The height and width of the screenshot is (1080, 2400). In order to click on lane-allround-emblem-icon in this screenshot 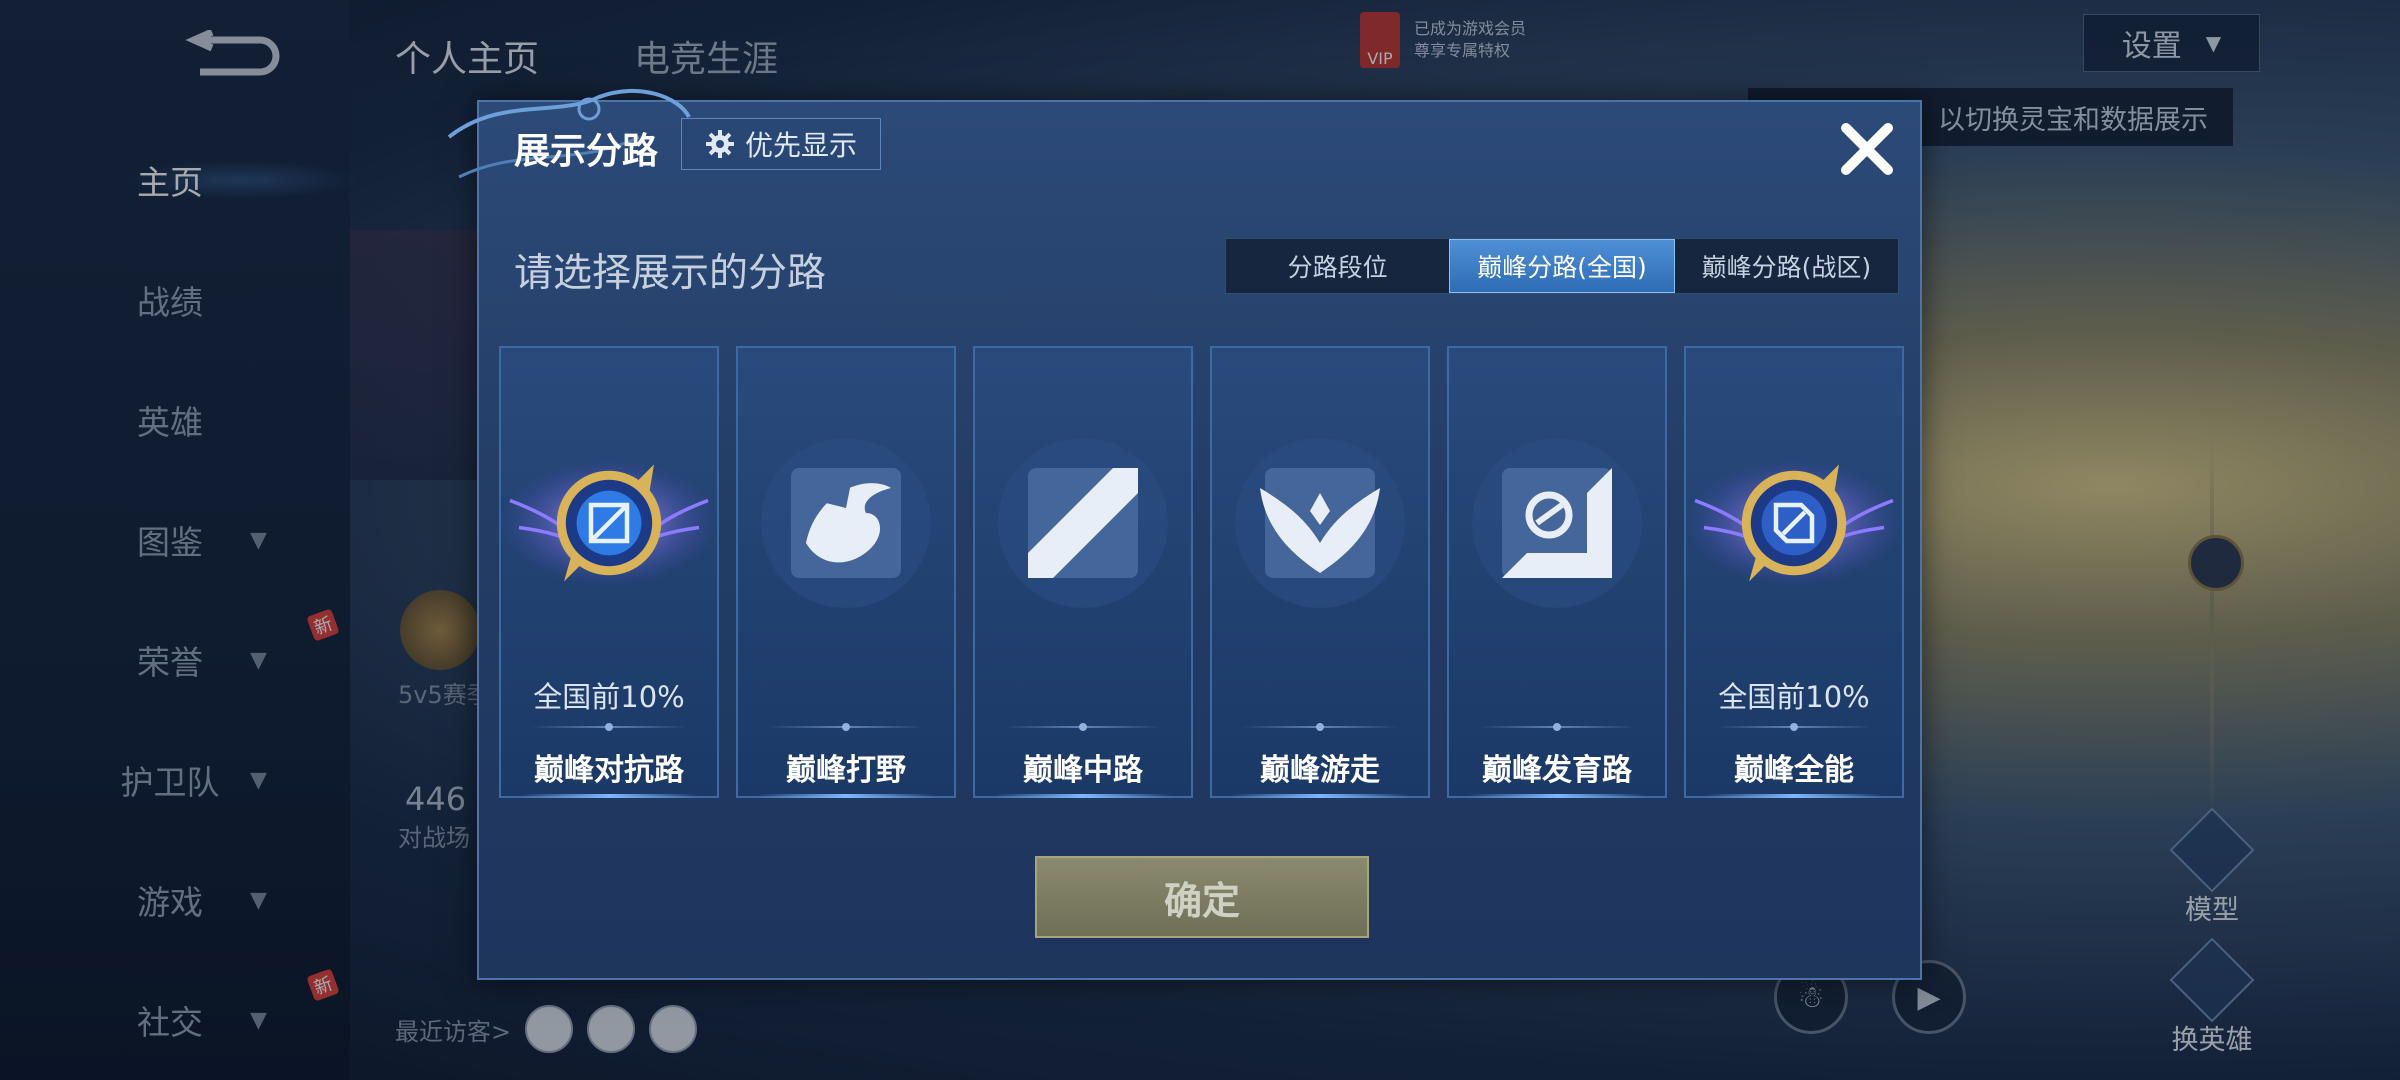, I will do `click(1794, 523)`.